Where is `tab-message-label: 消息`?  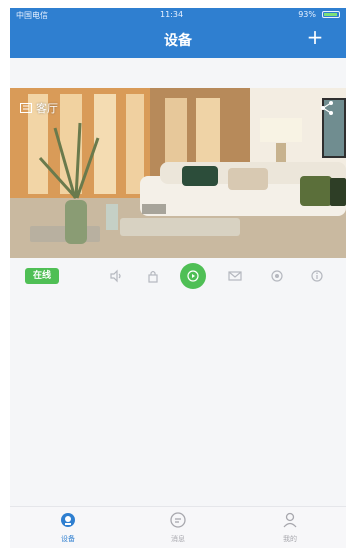
tab-message-label: 消息 is located at coordinates (178, 539).